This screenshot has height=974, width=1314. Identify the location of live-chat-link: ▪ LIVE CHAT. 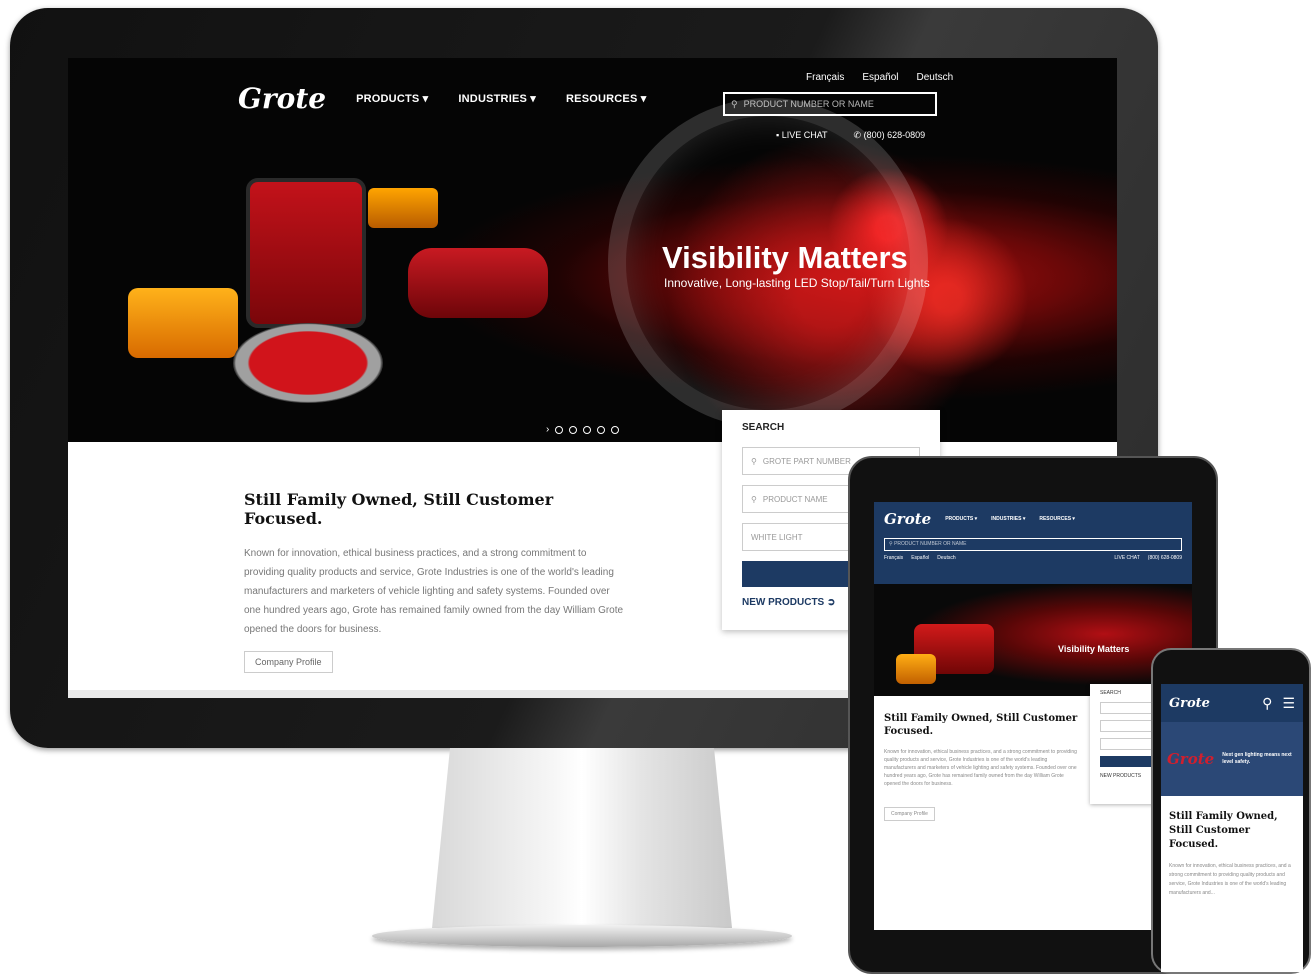
(802, 135).